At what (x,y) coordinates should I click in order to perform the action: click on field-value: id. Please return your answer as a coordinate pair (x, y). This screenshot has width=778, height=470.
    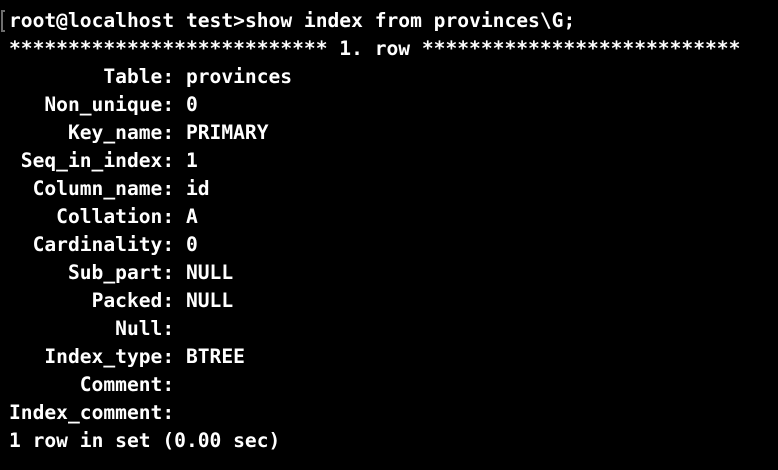
    Looking at the image, I should click on (197, 188).